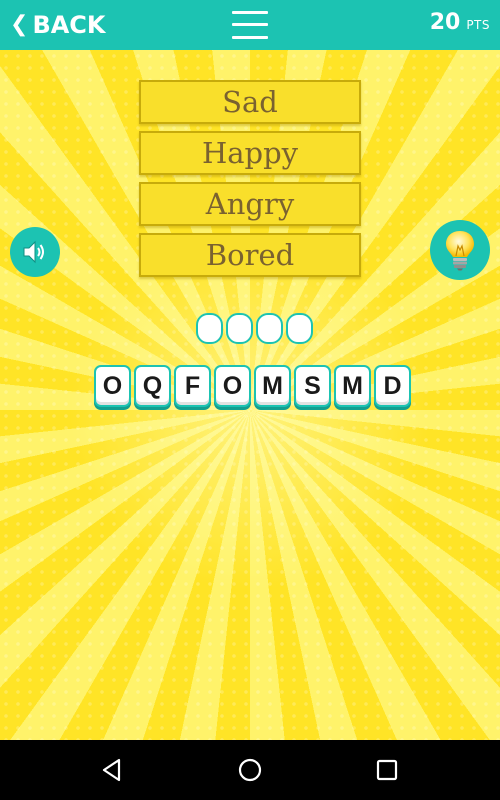  Describe the element at coordinates (254, 328) in the screenshot. I see `answer-slots` at that location.